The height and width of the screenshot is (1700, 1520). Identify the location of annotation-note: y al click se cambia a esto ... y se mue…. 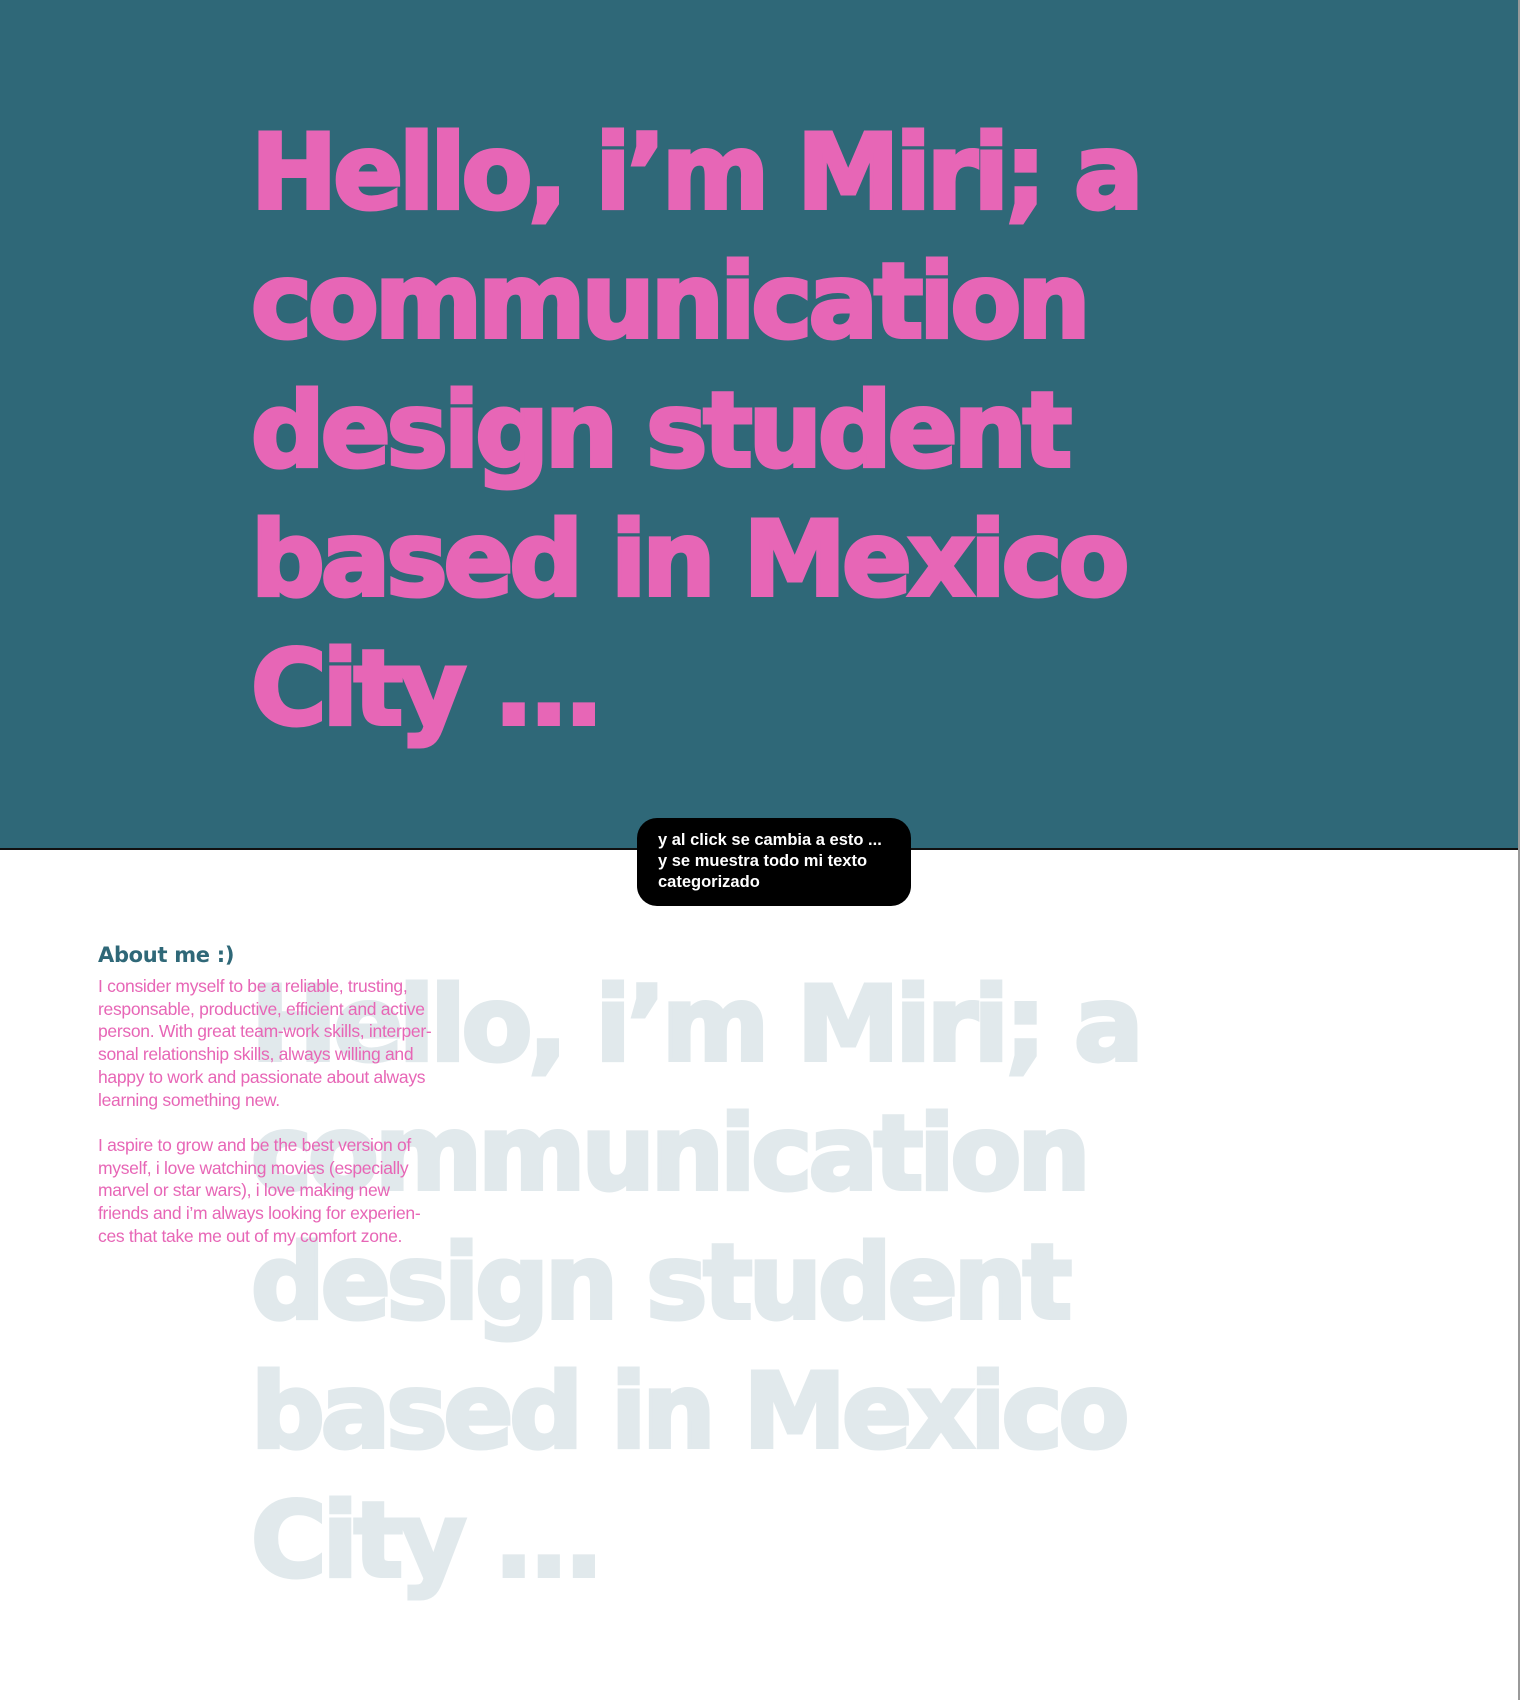
(774, 862).